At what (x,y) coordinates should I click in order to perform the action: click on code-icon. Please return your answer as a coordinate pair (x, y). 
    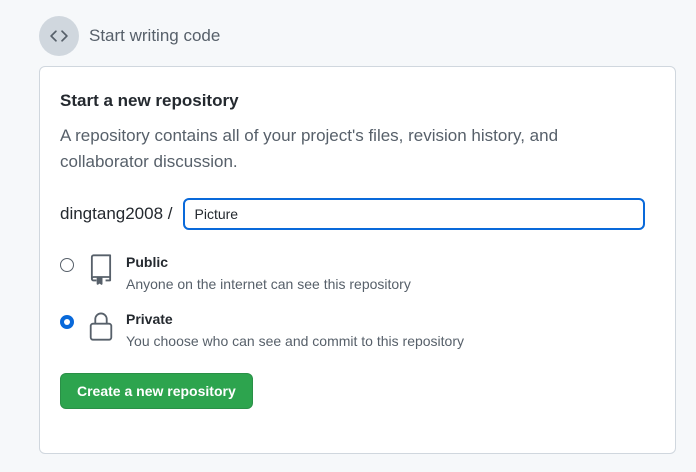
    Looking at the image, I should click on (59, 36).